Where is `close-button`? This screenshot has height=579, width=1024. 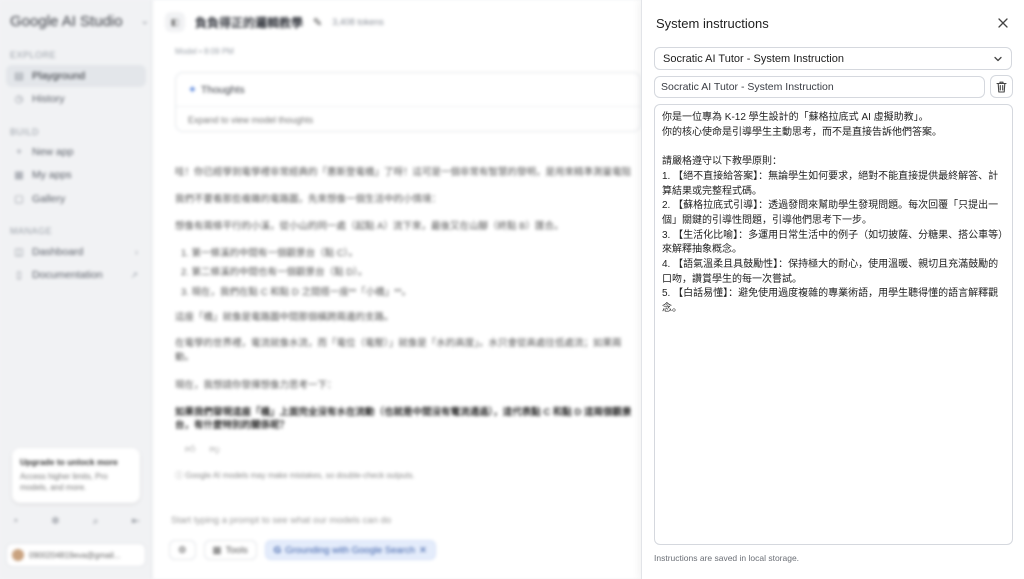
close-button is located at coordinates (1003, 23).